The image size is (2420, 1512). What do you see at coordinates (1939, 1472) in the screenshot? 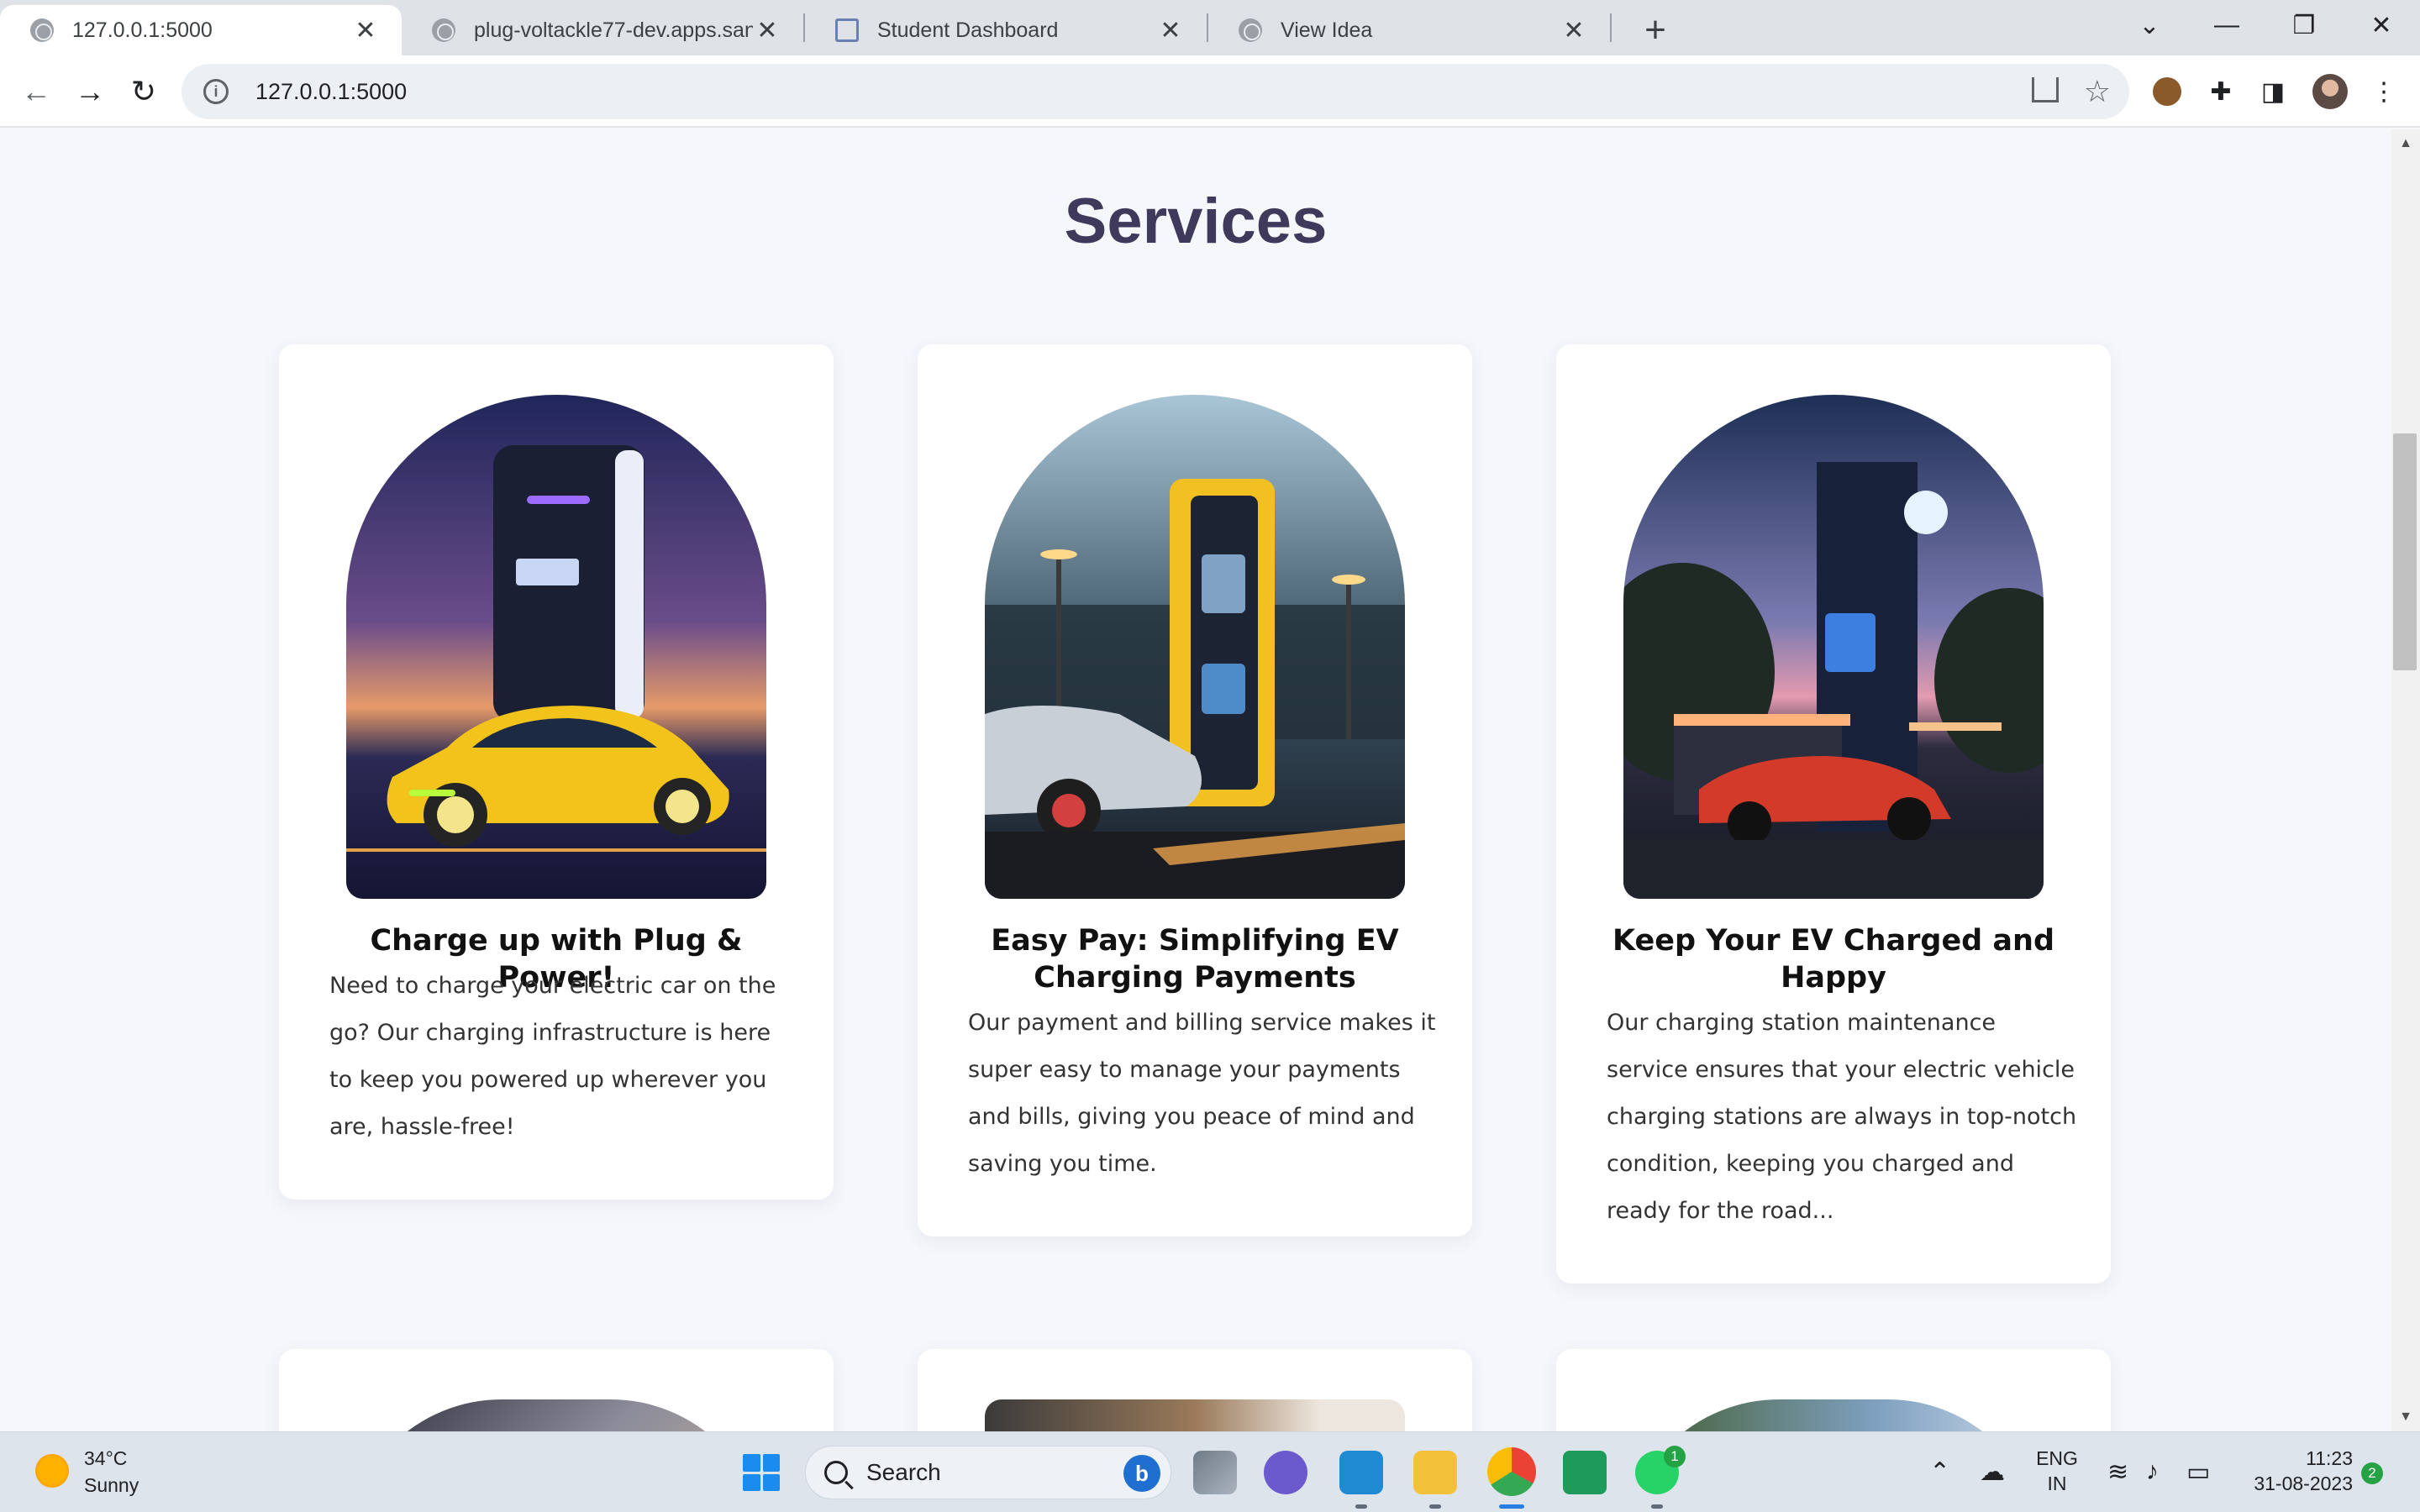
I see `chevron-up-icon: ⌃` at bounding box center [1939, 1472].